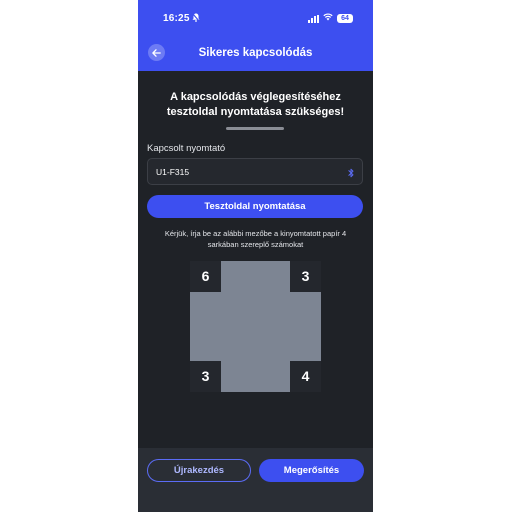 The height and width of the screenshot is (512, 512). I want to click on status-time: 16:25, so click(176, 18).